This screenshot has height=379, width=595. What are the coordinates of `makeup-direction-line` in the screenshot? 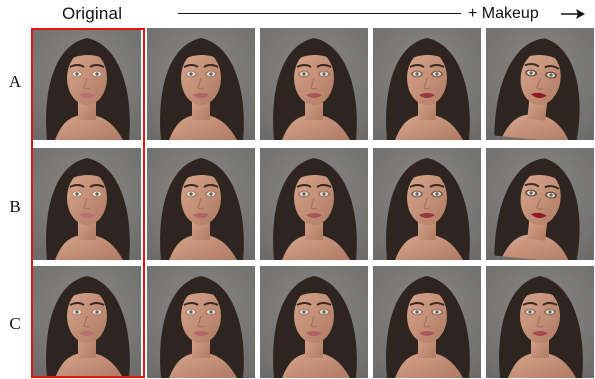 It's located at (319, 14).